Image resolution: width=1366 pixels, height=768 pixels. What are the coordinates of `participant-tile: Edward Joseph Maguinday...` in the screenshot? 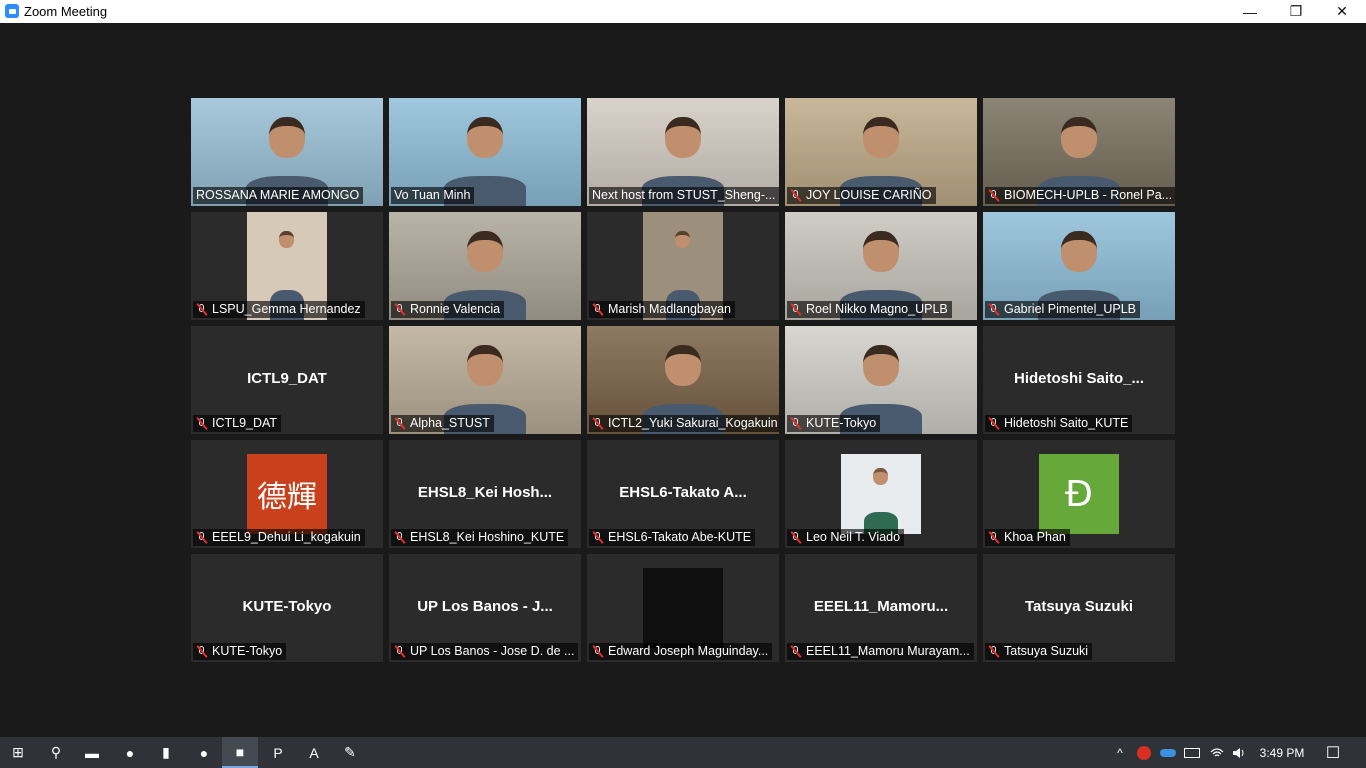 It's located at (683, 608).